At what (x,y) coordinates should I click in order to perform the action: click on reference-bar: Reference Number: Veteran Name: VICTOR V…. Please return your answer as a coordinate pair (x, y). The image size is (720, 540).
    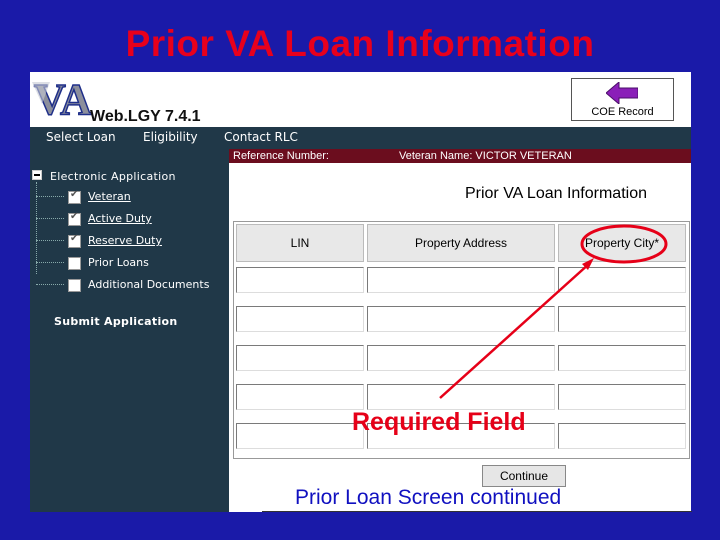
    Looking at the image, I should click on (460, 156).